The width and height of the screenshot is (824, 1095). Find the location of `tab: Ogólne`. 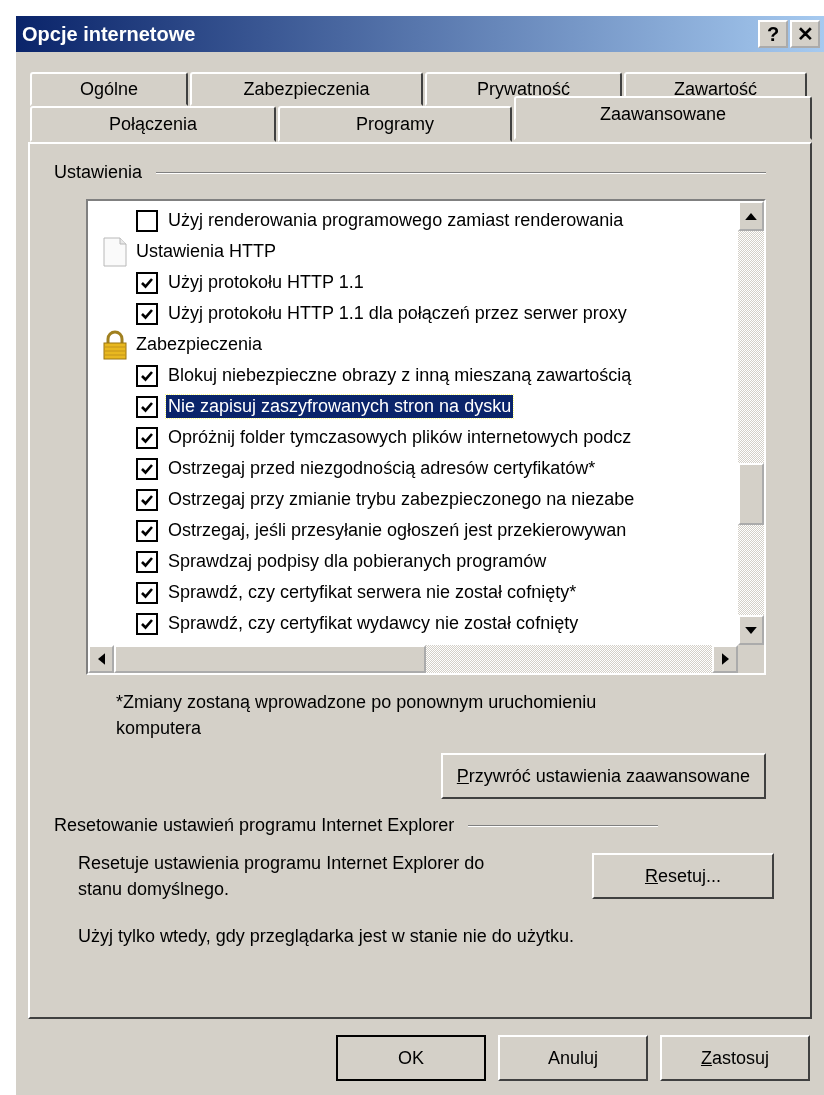

tab: Ogólne is located at coordinates (109, 89).